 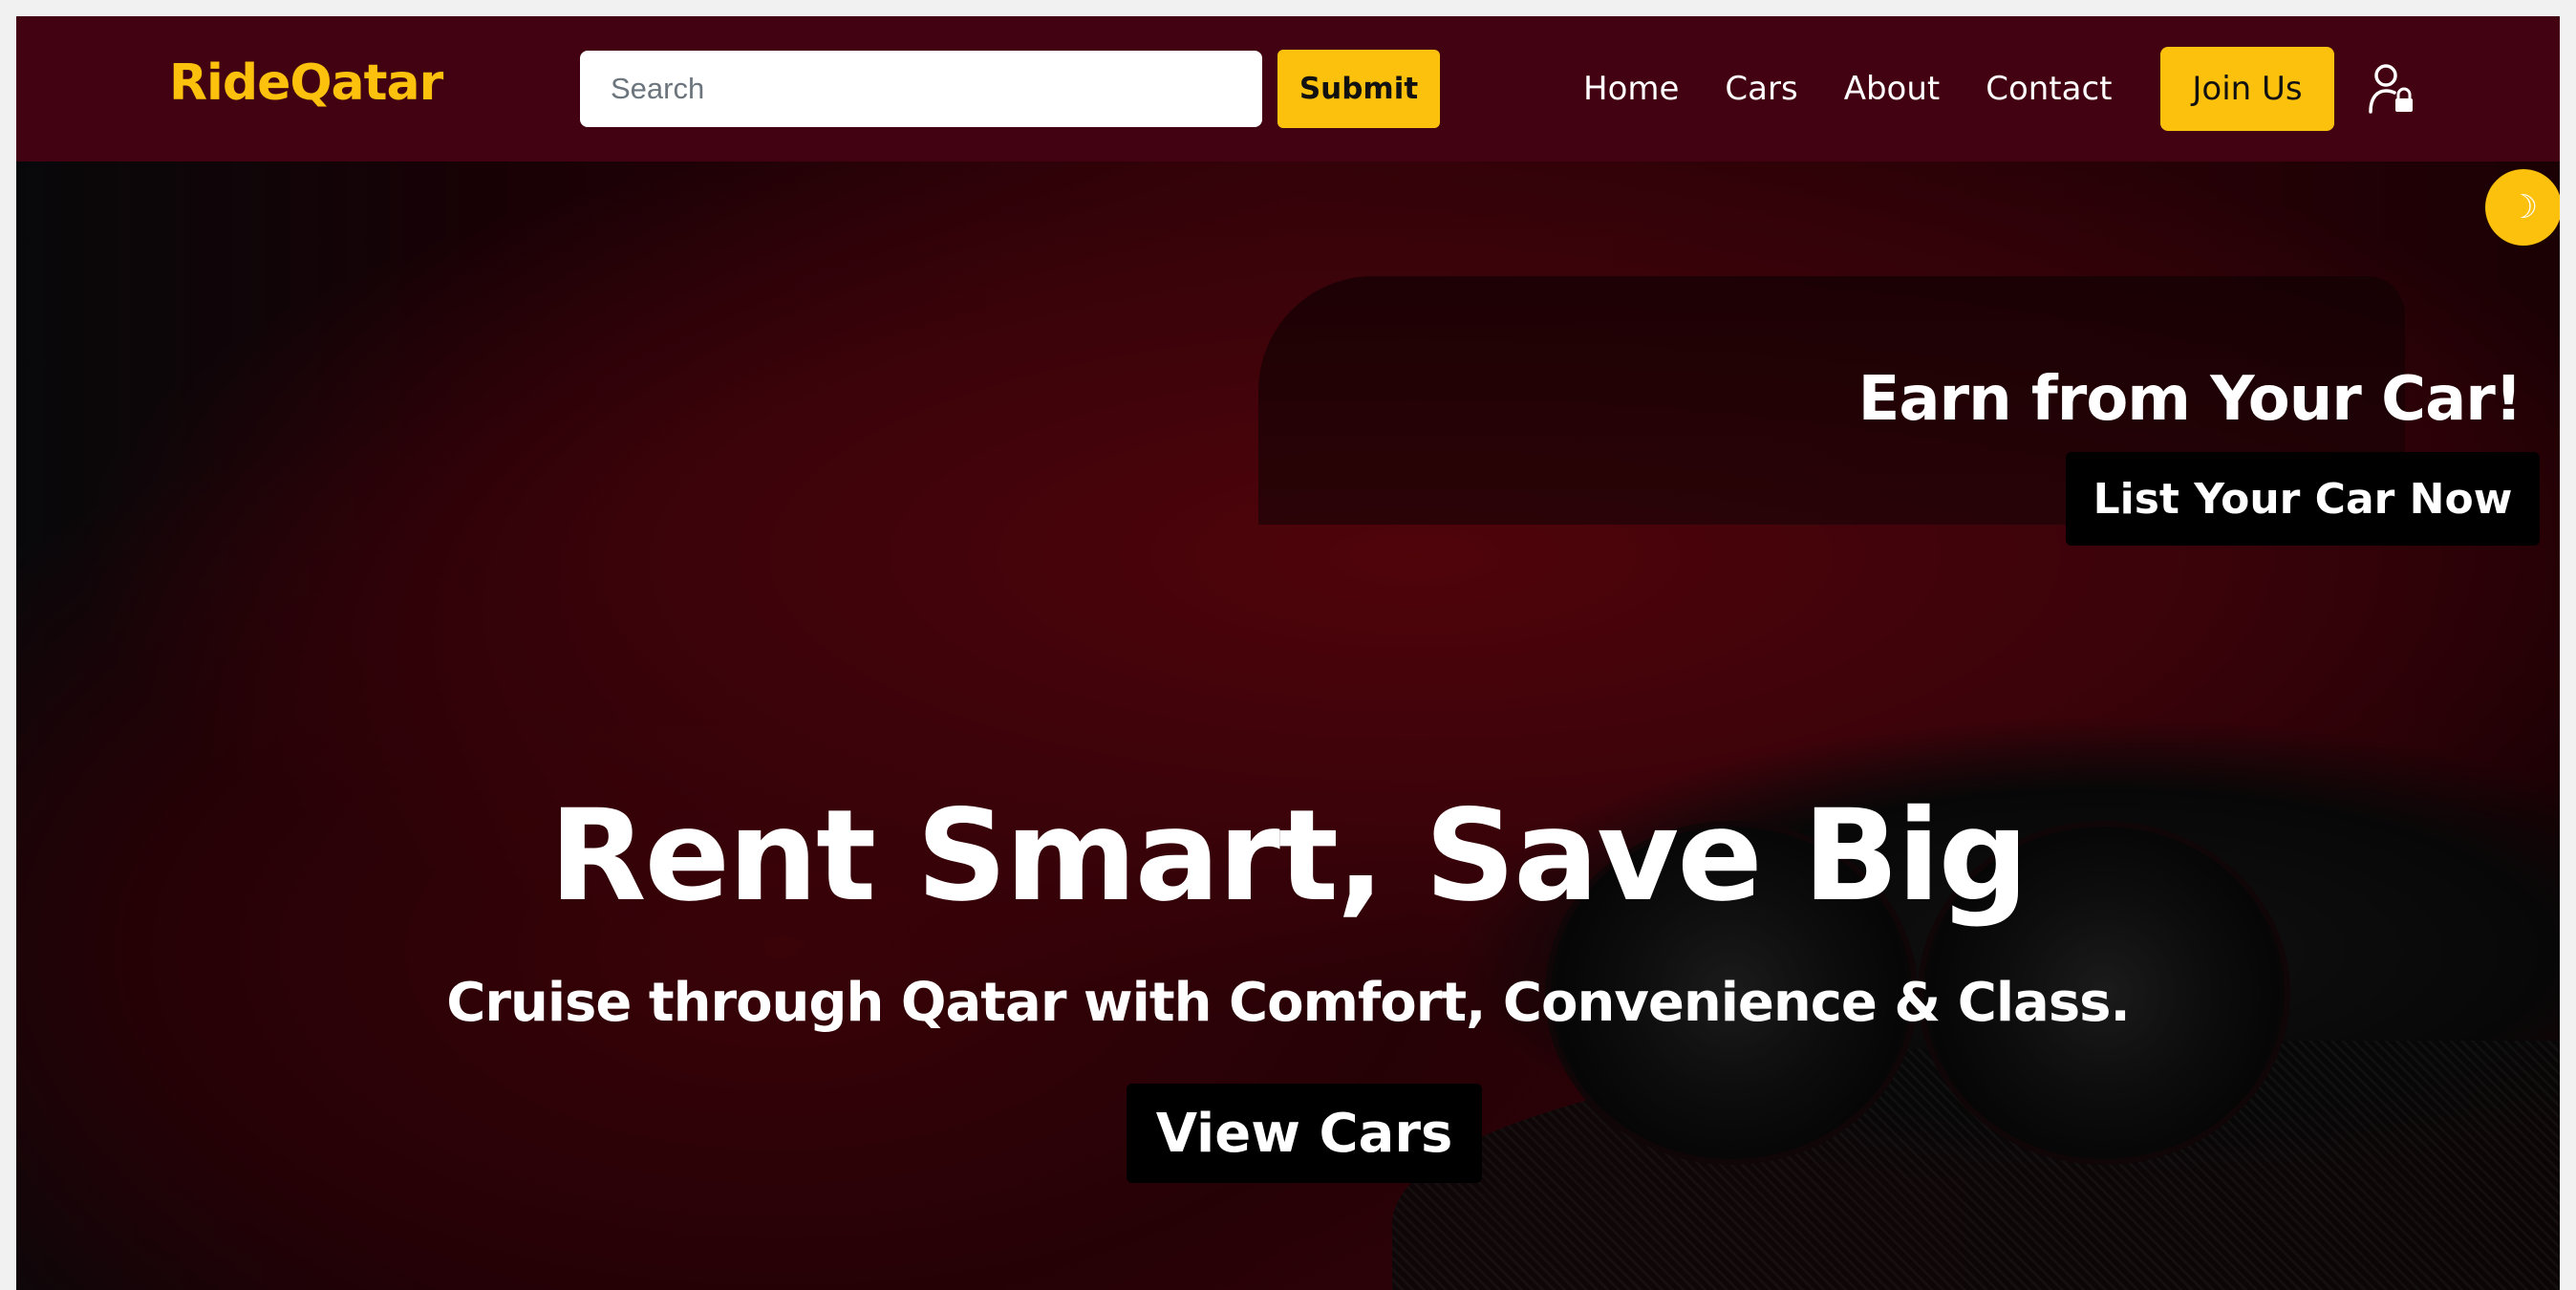 I want to click on user-lock-icon, so click(x=2392, y=89).